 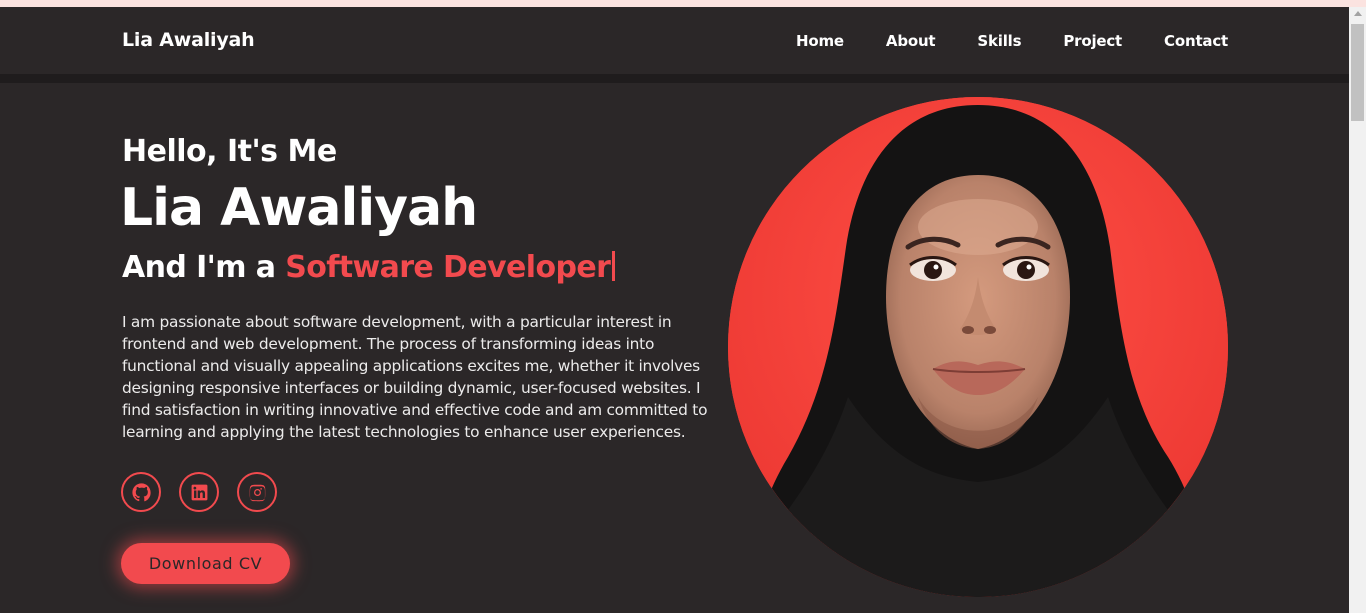 I want to click on role-prefix: And I'm a, so click(x=199, y=267).